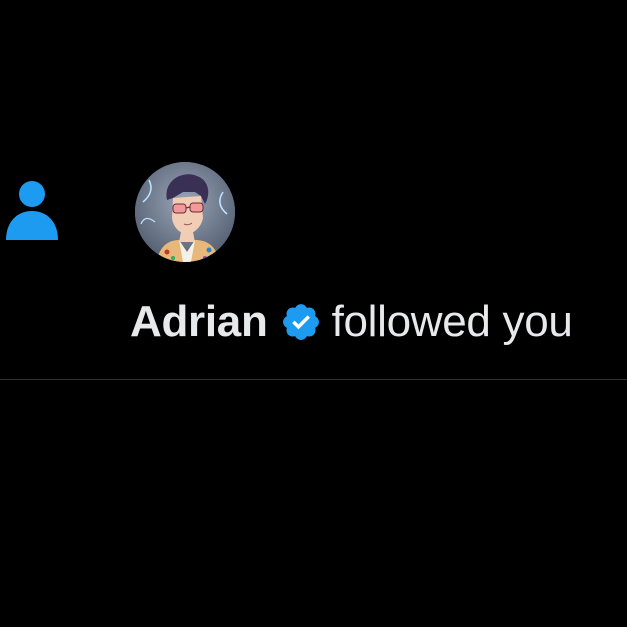 The width and height of the screenshot is (627, 627). I want to click on divider, so click(313, 379).